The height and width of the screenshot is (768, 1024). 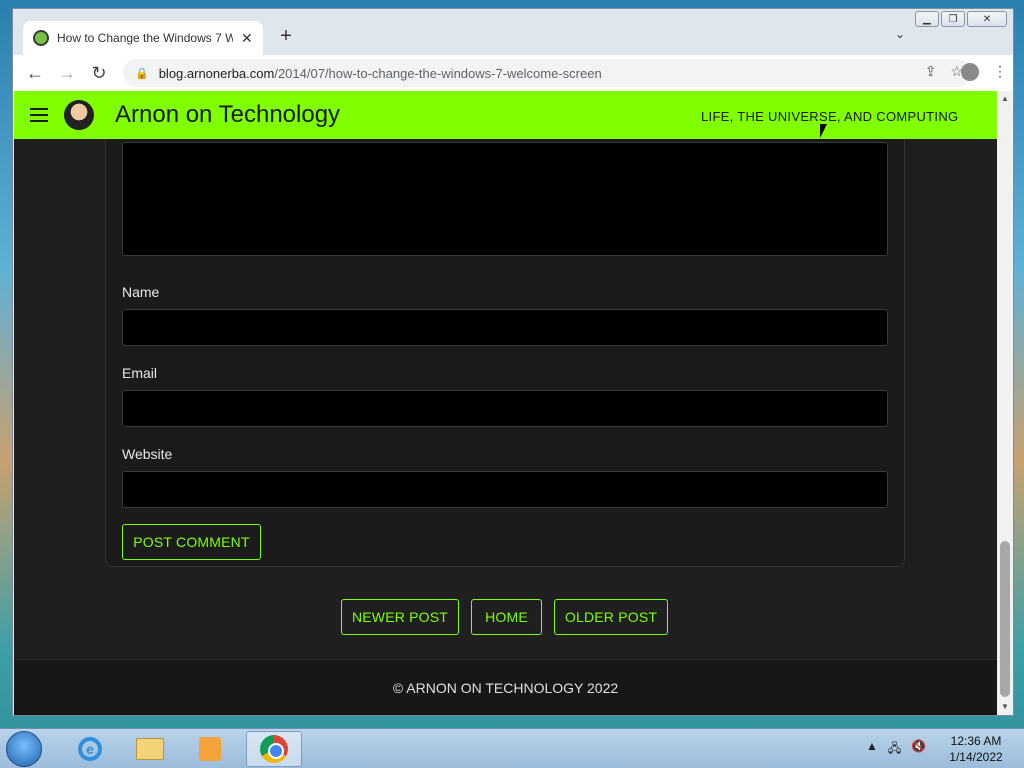 I want to click on media-player-taskbar-icon, so click(x=210, y=749).